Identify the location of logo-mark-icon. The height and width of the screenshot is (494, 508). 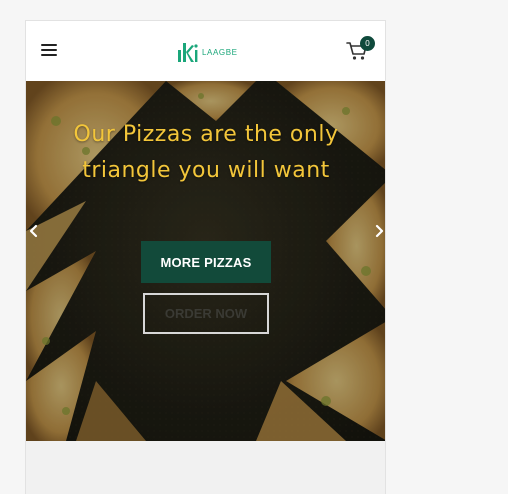
(188, 52).